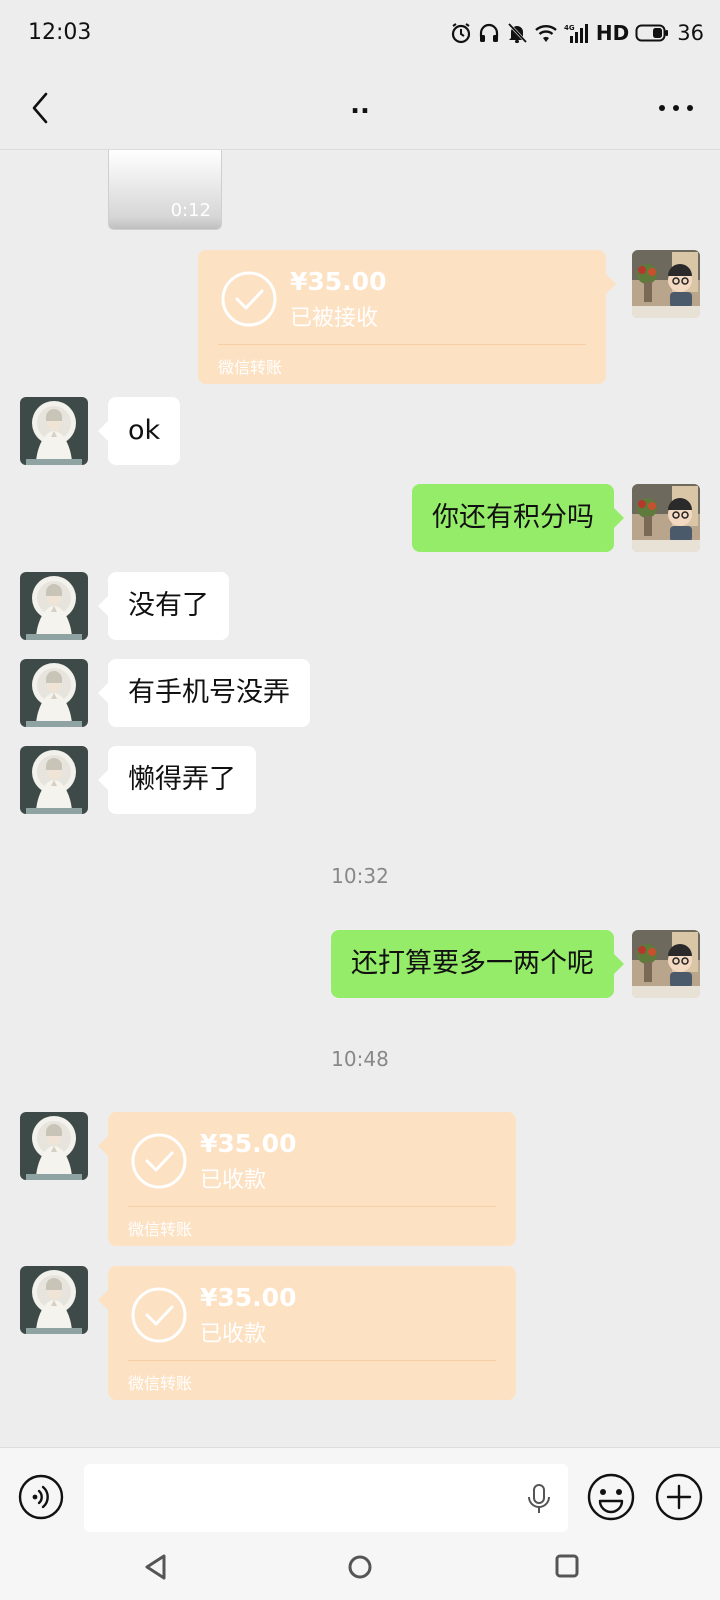 This screenshot has height=1600, width=720. I want to click on message-bubble: ok, so click(139, 431).